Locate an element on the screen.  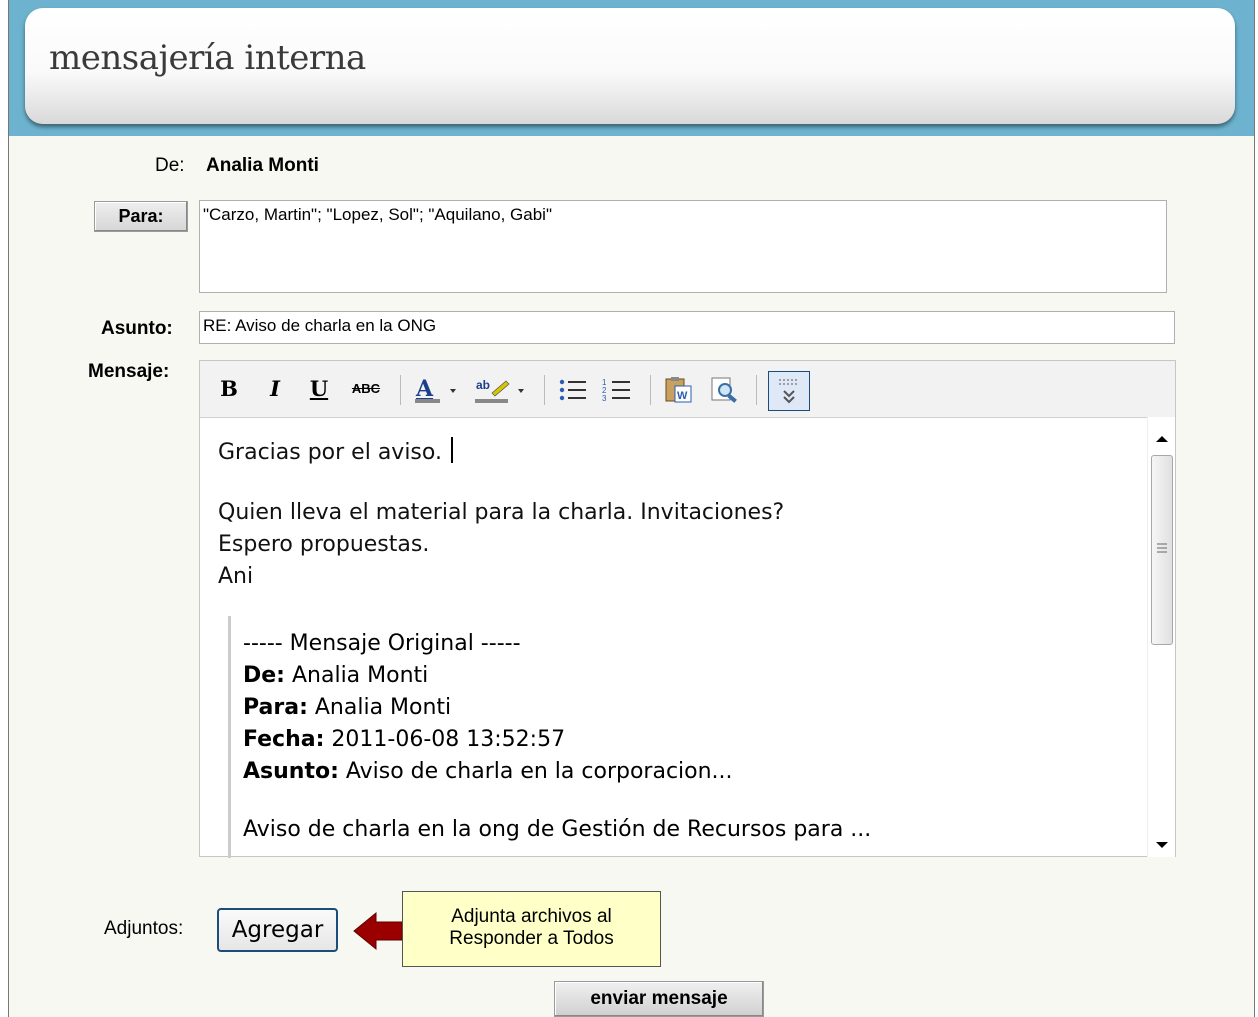
send-message-button: enviar mensaje is located at coordinates (659, 999).